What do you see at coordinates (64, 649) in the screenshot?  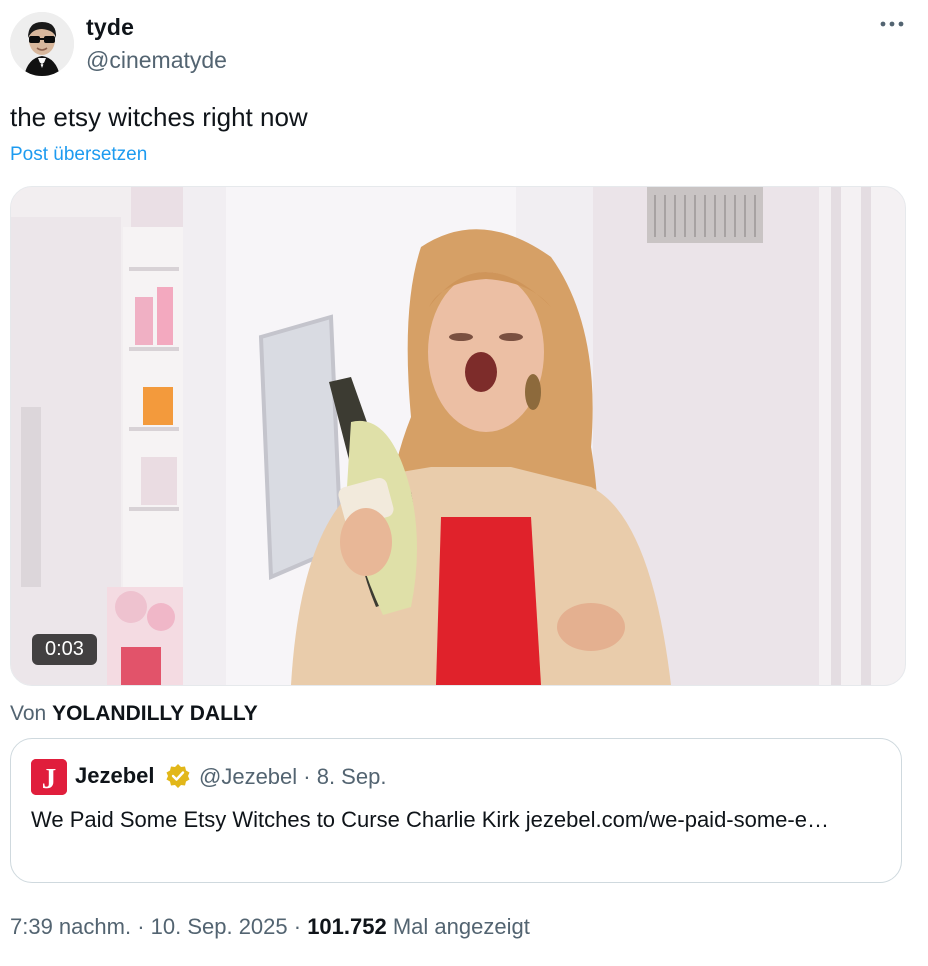 I see `video-duration: 0:03` at bounding box center [64, 649].